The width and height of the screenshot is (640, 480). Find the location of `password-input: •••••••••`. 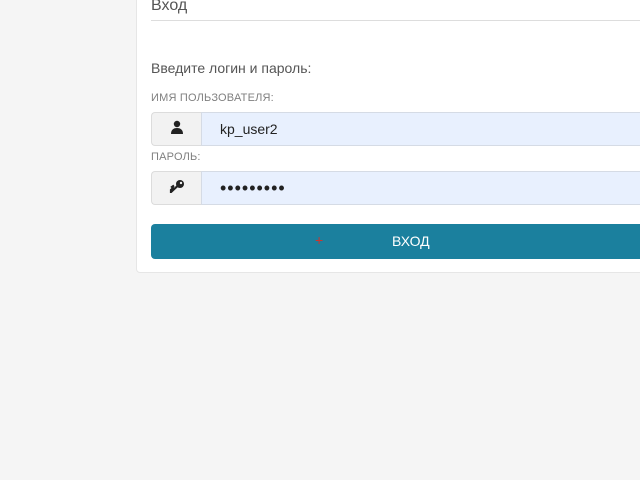

password-input: ••••••••• is located at coordinates (420, 188).